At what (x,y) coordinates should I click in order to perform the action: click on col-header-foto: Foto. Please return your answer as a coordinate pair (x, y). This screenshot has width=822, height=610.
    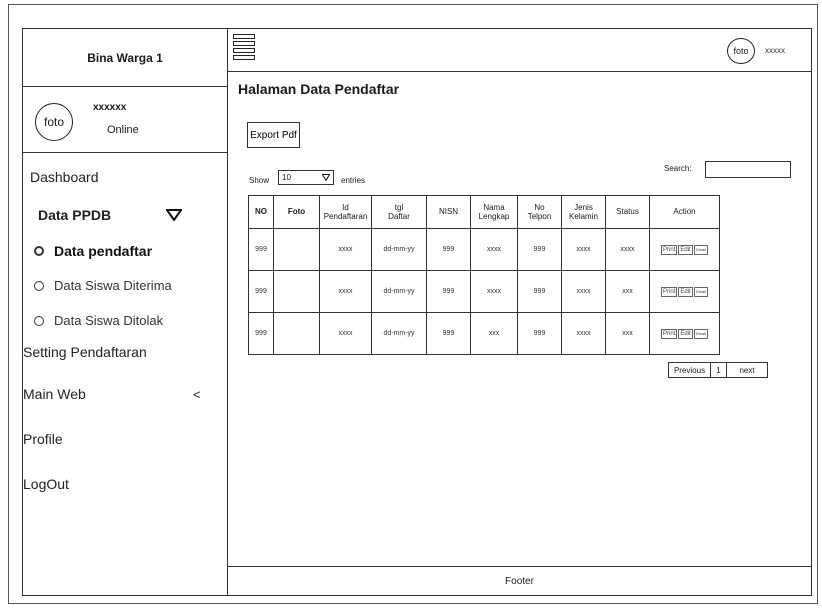
    Looking at the image, I should click on (296, 212).